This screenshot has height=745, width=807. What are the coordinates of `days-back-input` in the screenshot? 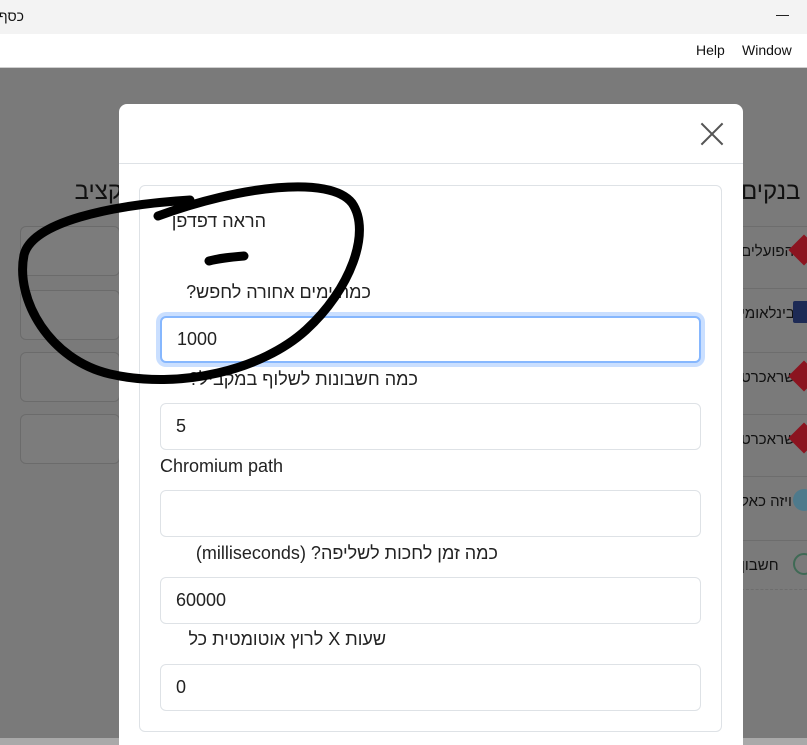 It's located at (430, 339).